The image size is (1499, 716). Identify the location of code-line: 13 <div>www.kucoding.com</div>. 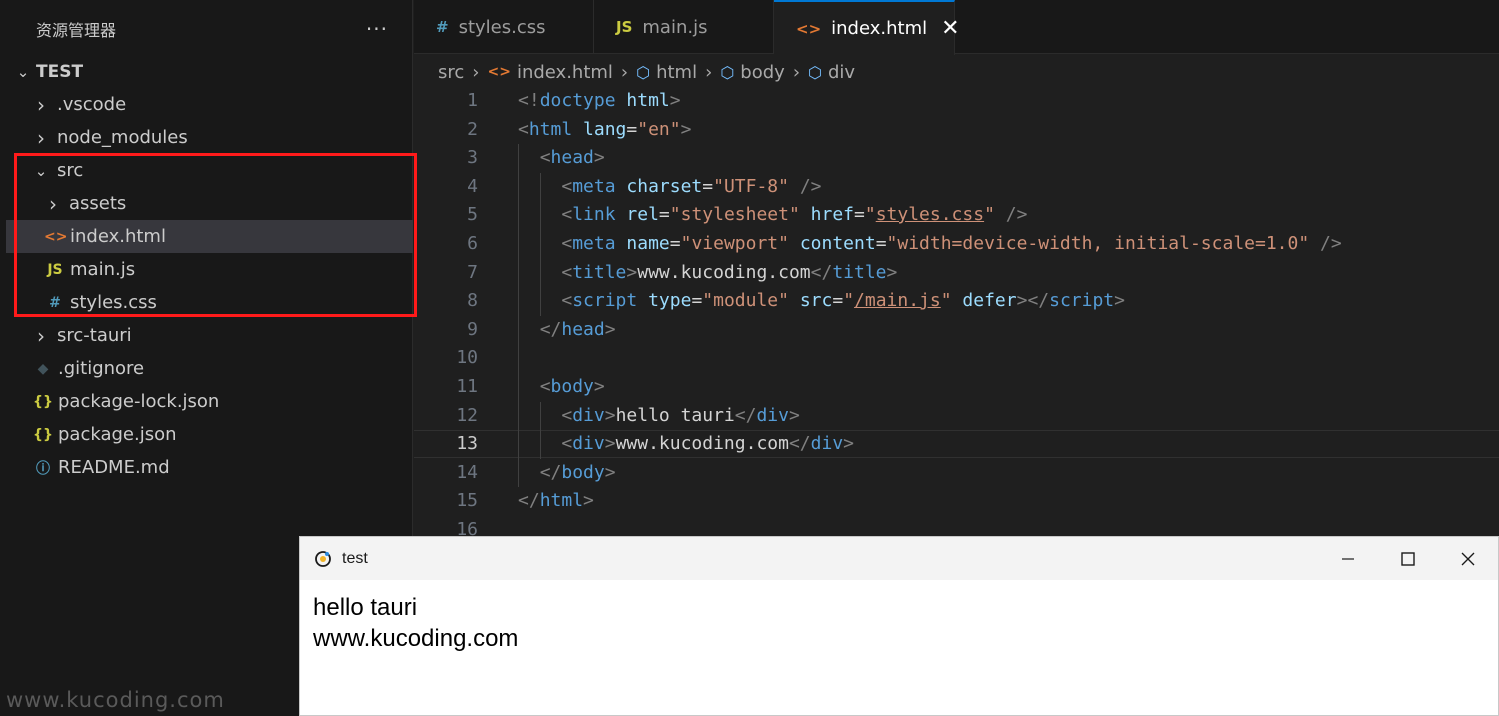
(956, 444).